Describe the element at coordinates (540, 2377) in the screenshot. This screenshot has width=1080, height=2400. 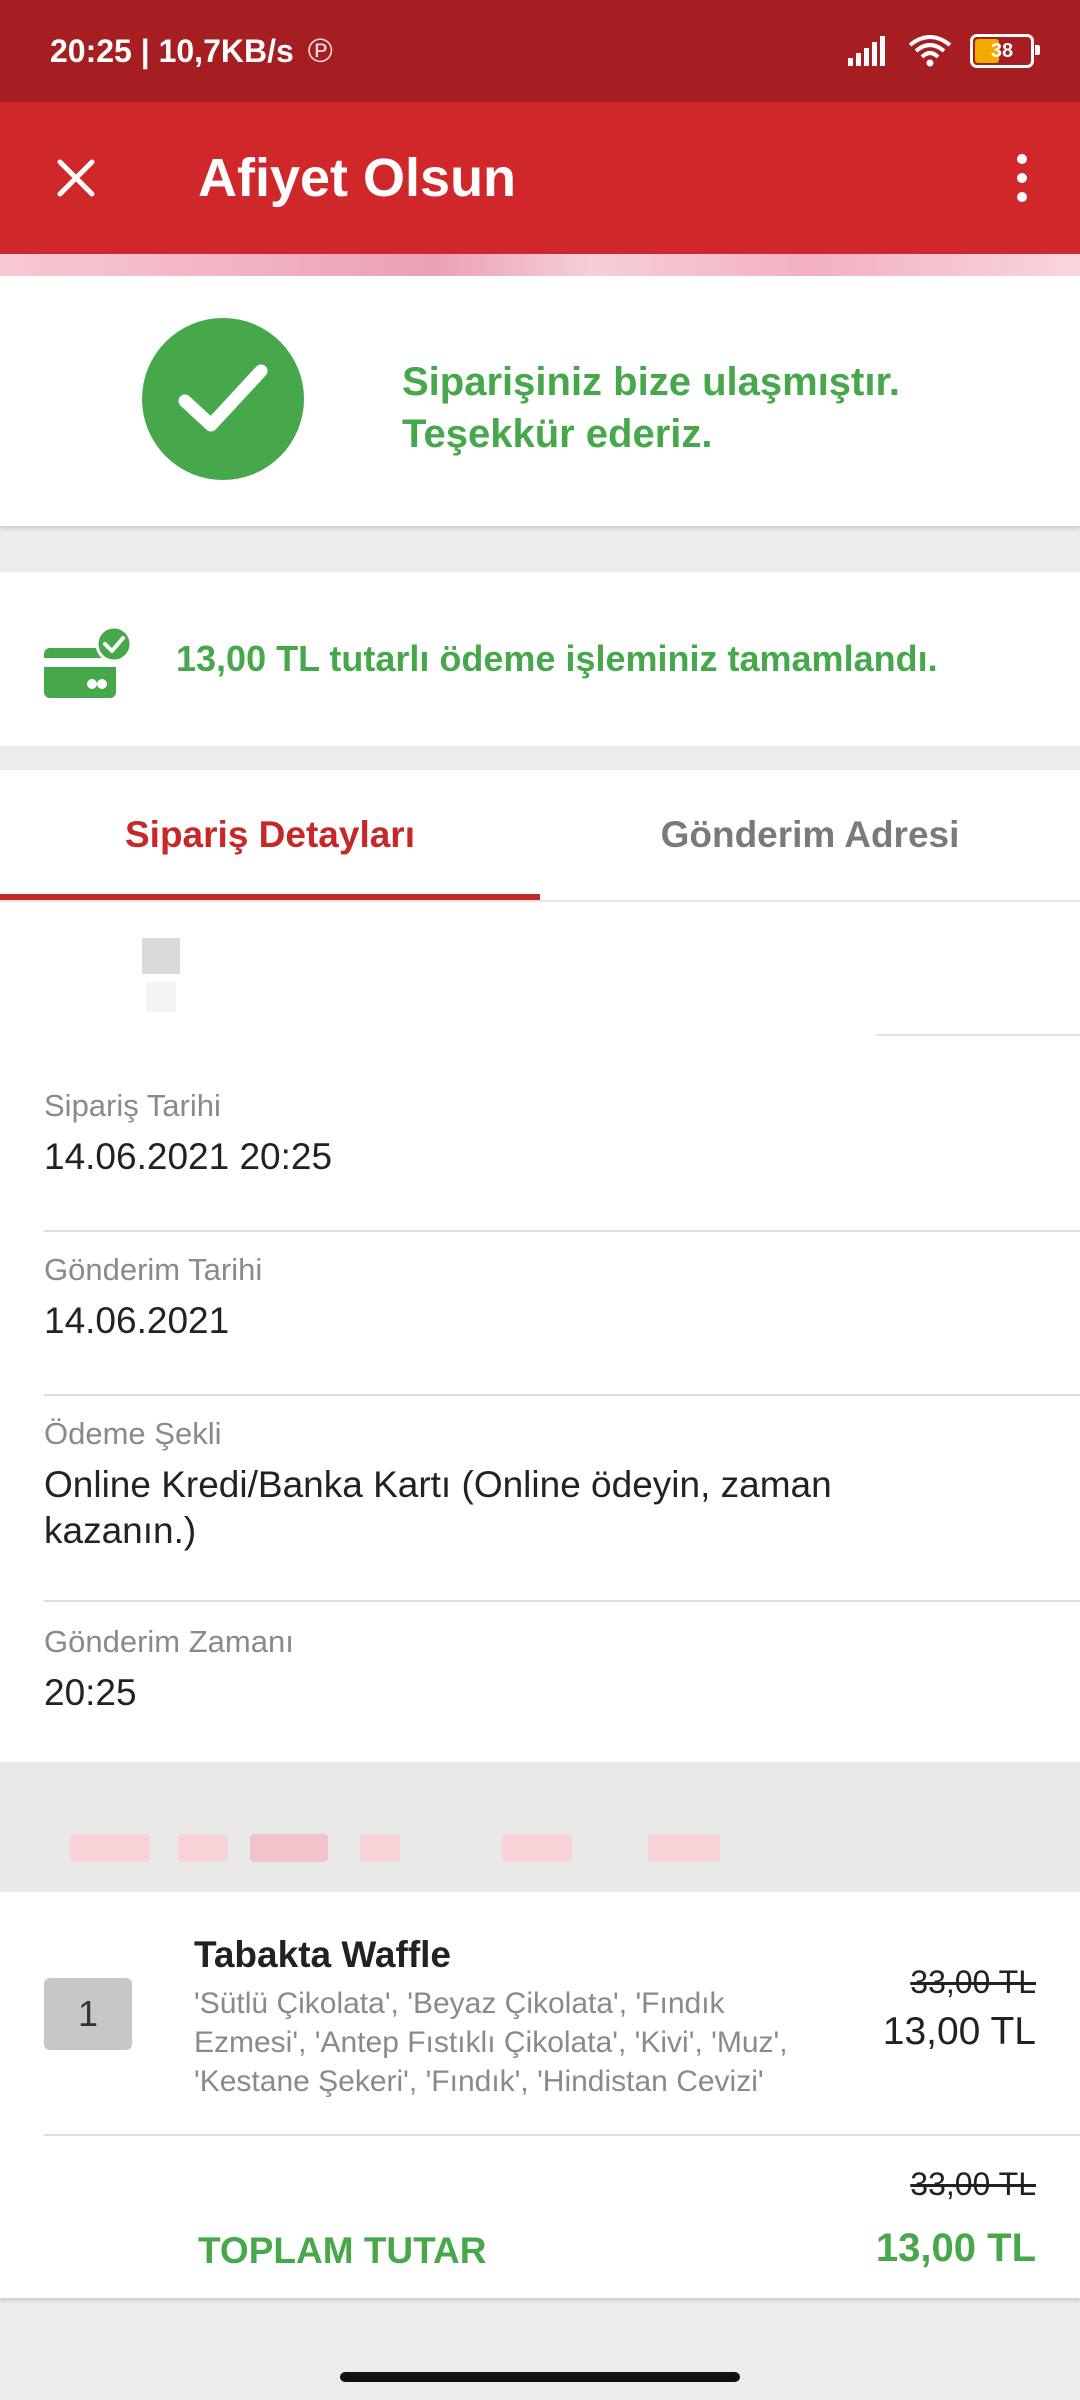
I see `home-indicator` at that location.